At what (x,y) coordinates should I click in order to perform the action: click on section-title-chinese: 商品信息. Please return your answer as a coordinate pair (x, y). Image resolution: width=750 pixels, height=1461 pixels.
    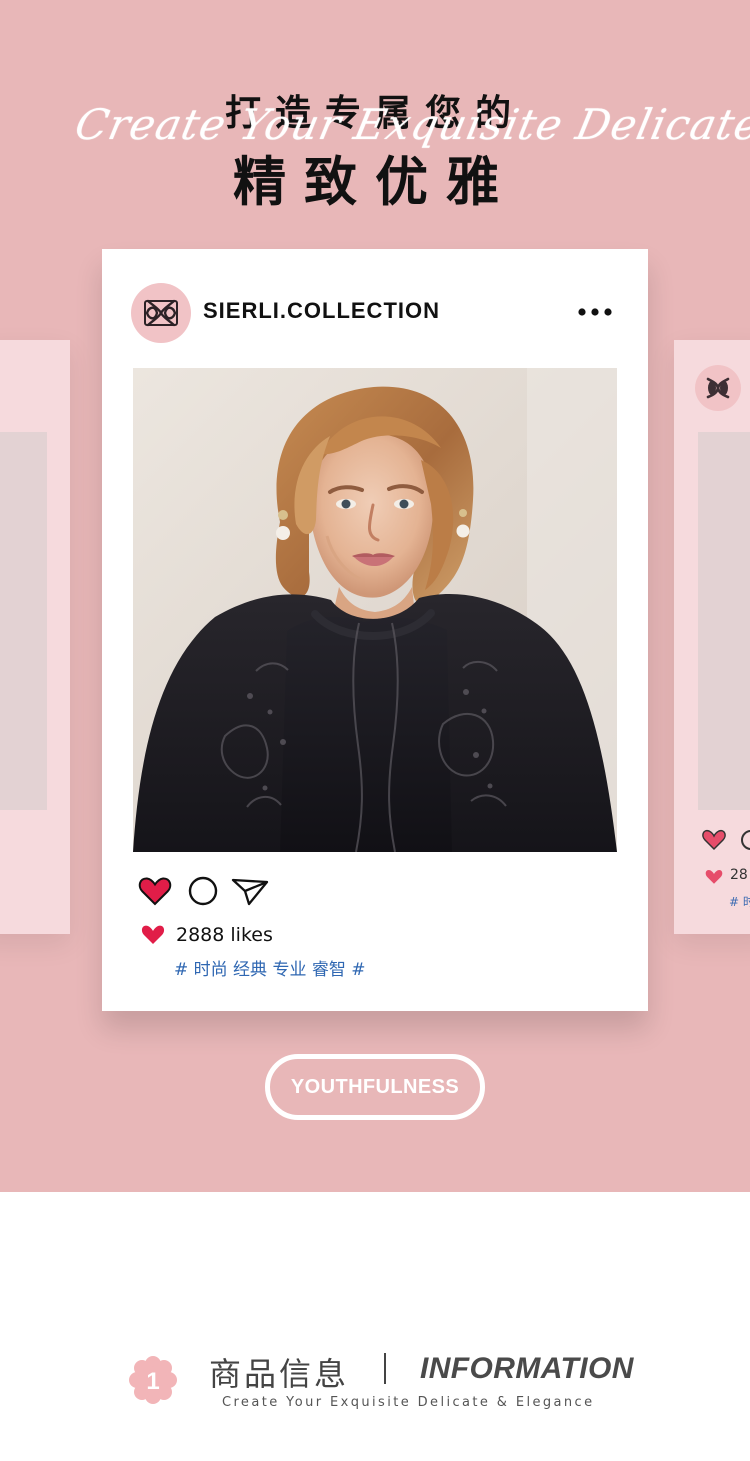
    Looking at the image, I should click on (279, 1374).